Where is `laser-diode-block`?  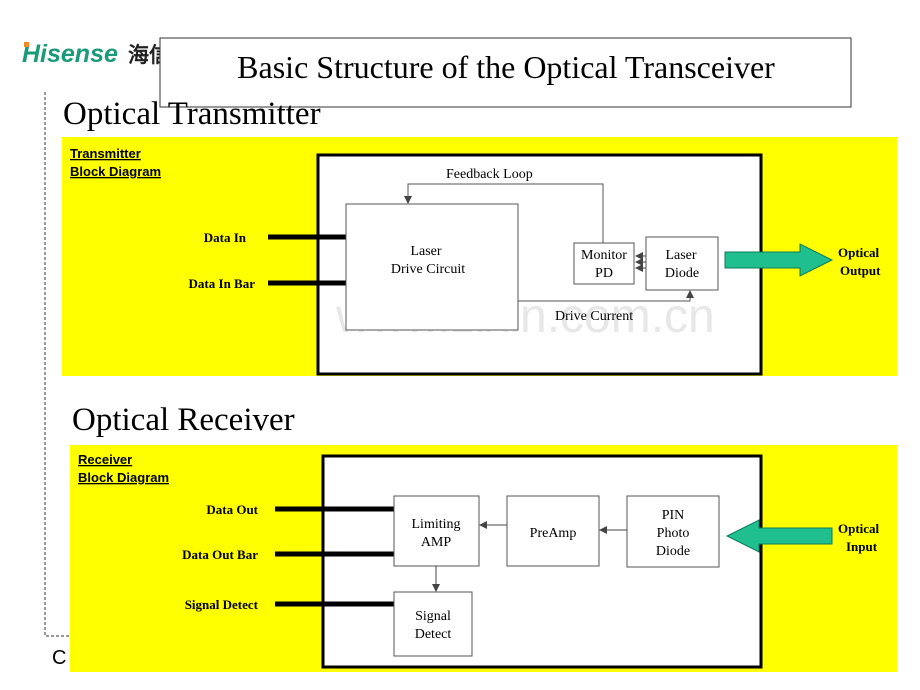
laser-diode-block is located at coordinates (682, 263).